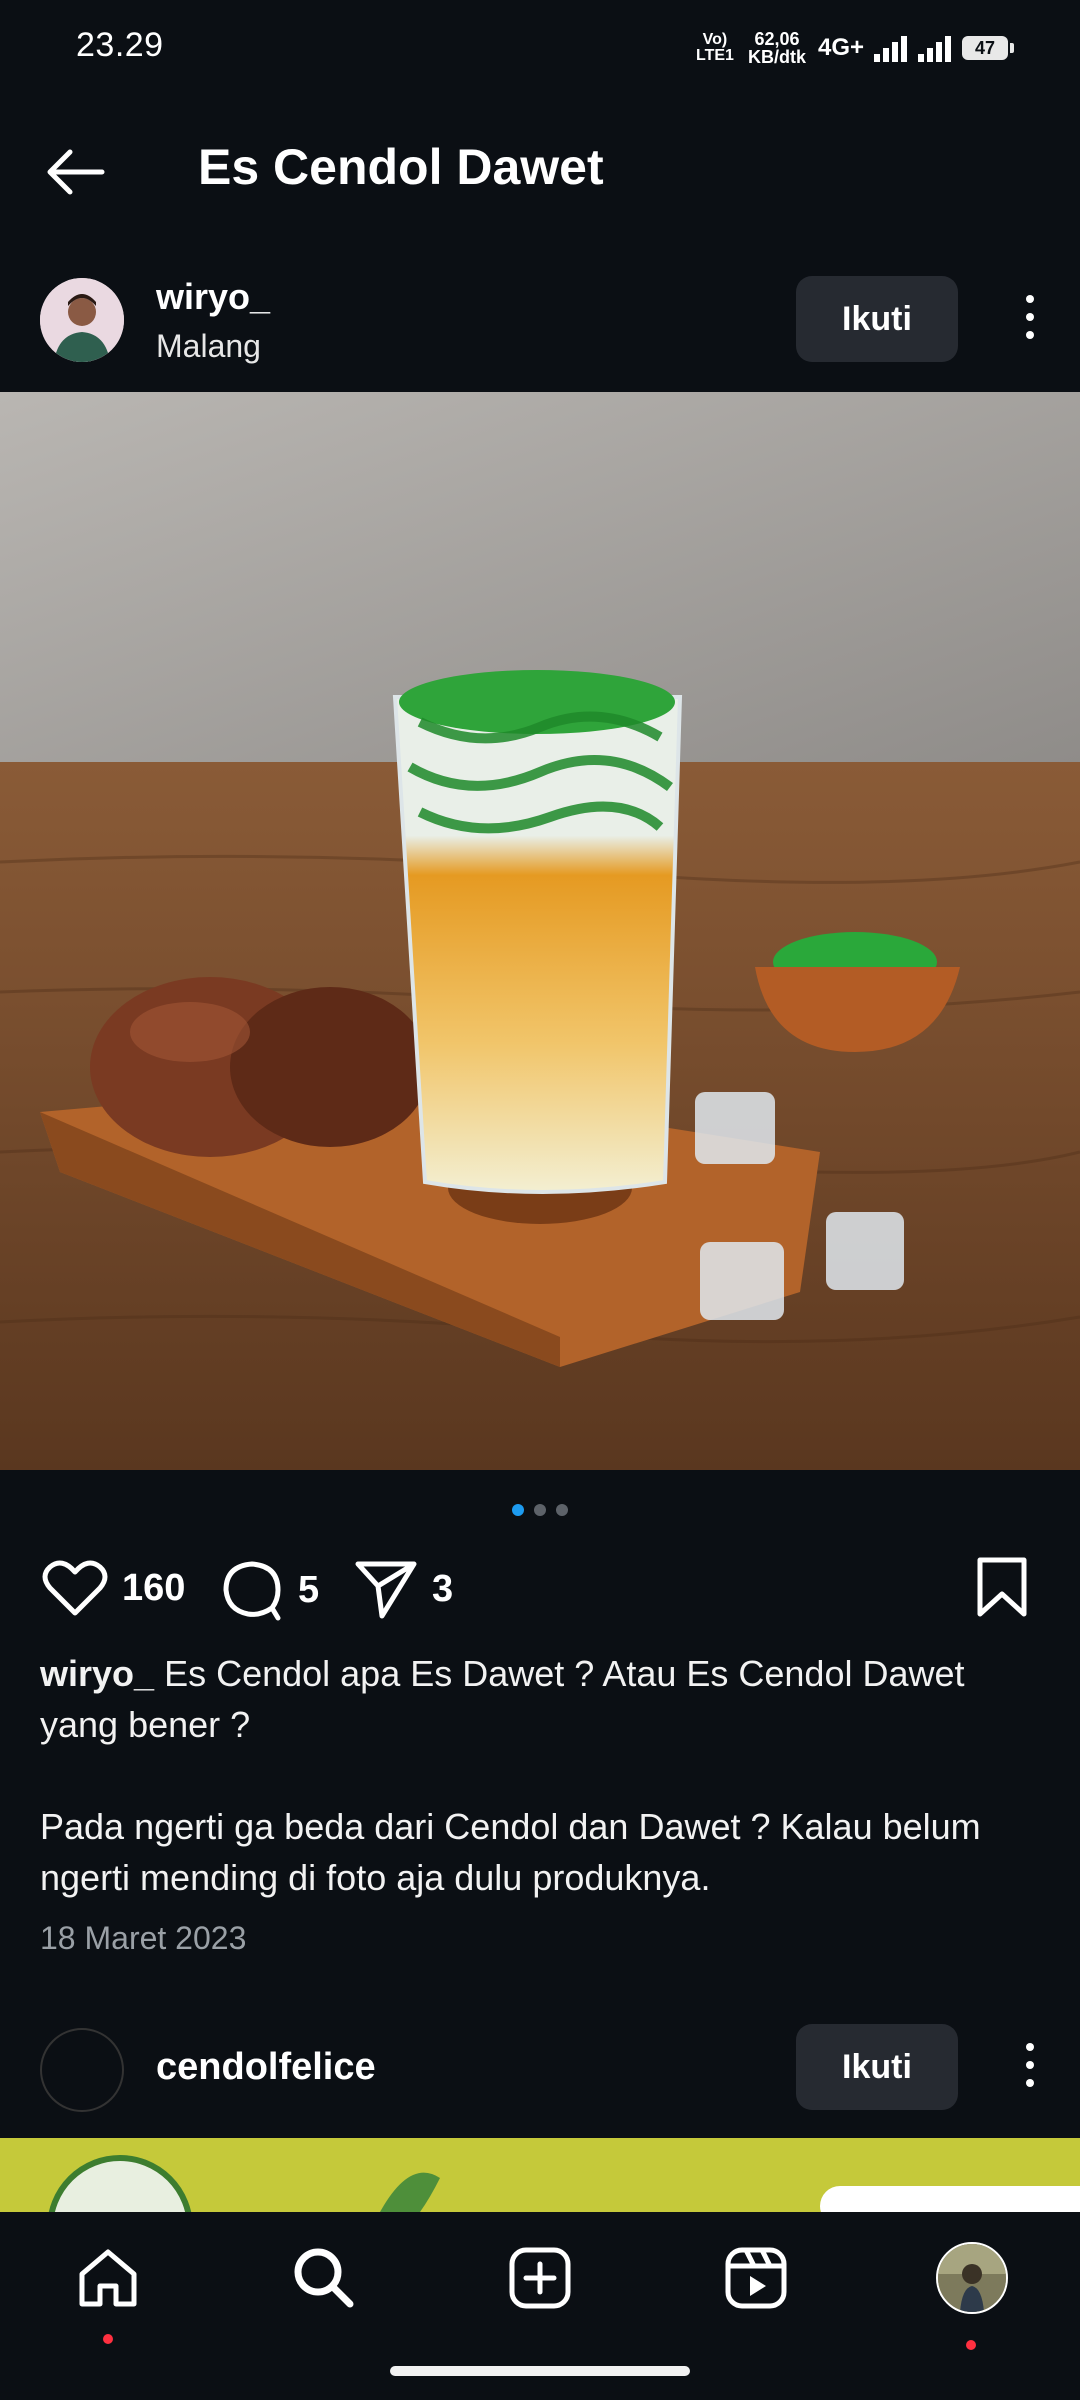 This screenshot has height=2400, width=1080. I want to click on nav-create, so click(540, 2278).